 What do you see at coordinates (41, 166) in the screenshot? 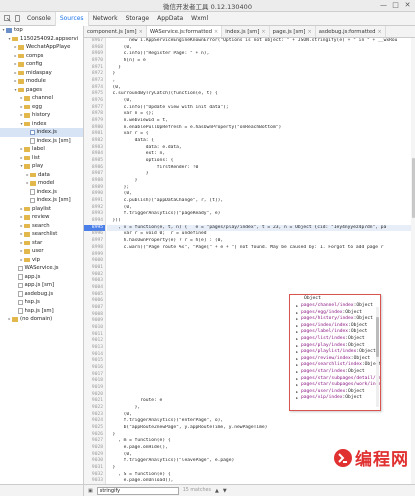
I see `tree-folder: ▾ play` at bounding box center [41, 166].